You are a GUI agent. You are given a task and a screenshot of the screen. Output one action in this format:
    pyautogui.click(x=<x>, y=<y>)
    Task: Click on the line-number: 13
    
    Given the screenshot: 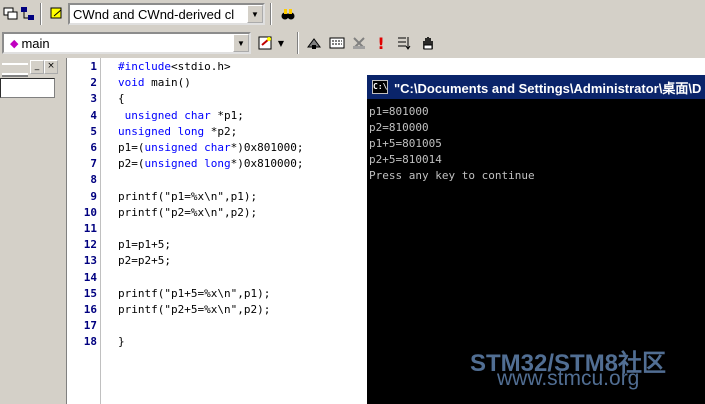 What is the action you would take?
    pyautogui.click(x=90, y=261)
    